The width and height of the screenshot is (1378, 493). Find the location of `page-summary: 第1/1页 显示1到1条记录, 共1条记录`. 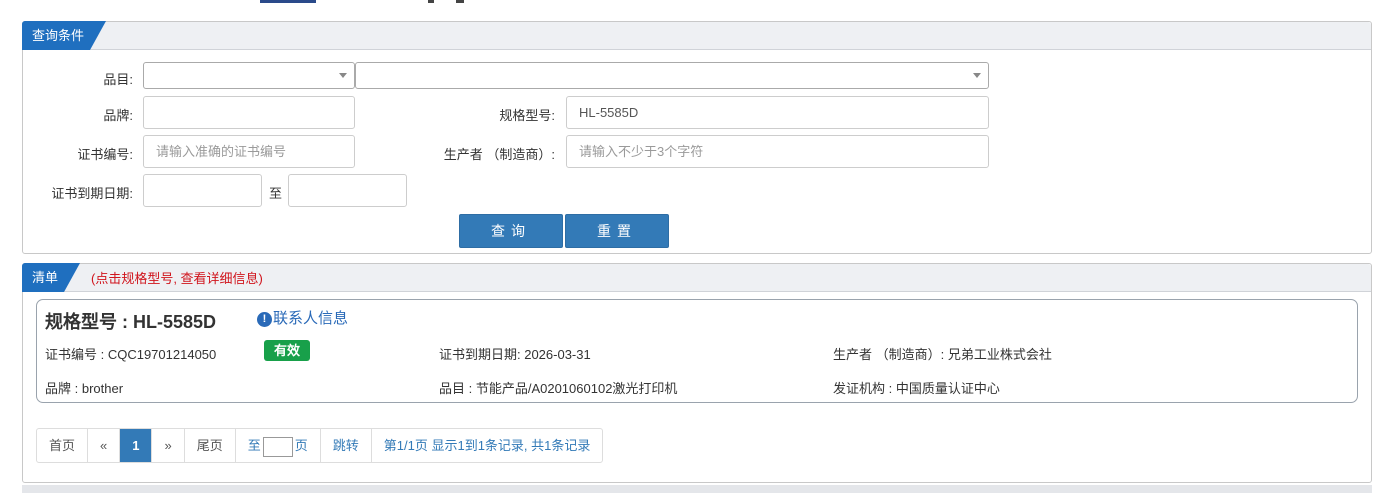

page-summary: 第1/1页 显示1到1条记录, 共1条记录 is located at coordinates (487, 445).